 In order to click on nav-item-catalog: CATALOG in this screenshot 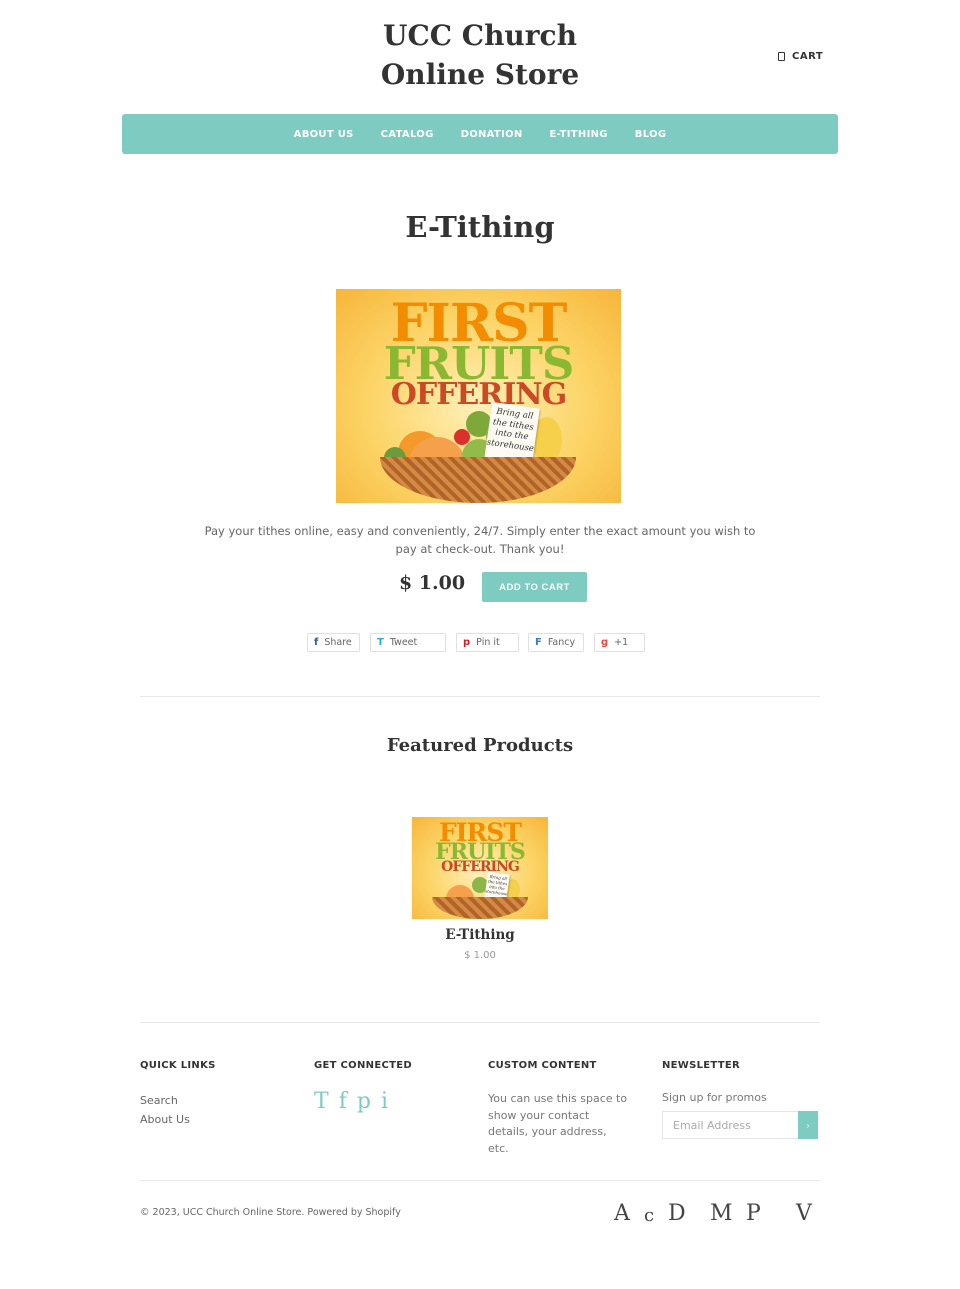, I will do `click(407, 134)`.